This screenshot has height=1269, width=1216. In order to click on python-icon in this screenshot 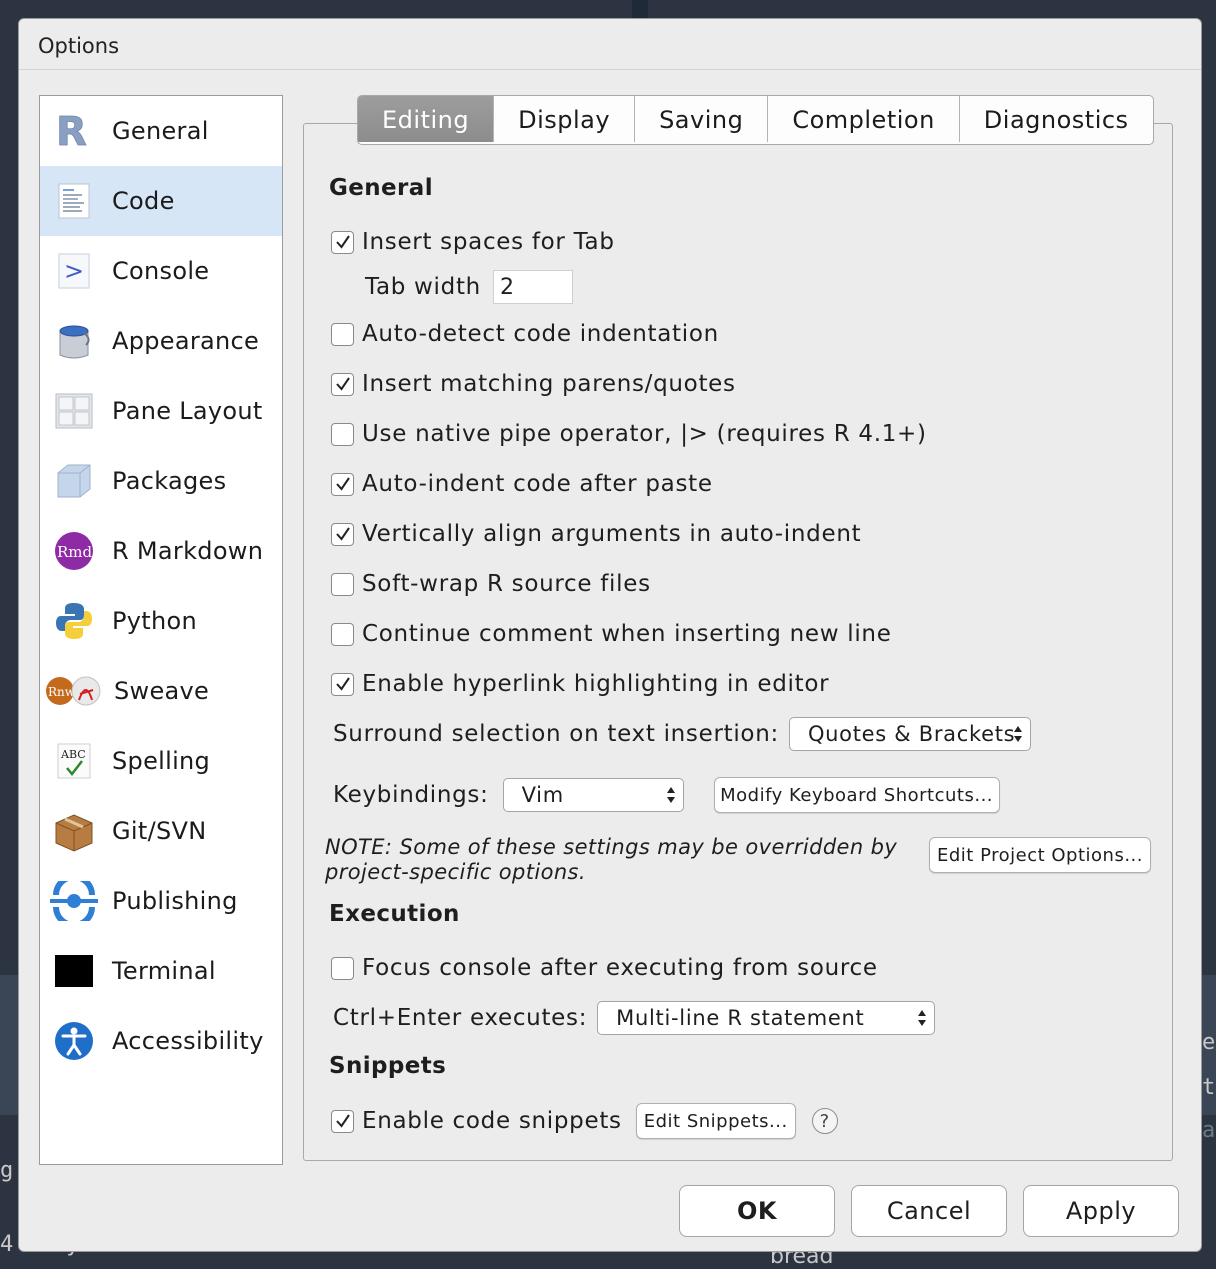, I will do `click(74, 621)`.